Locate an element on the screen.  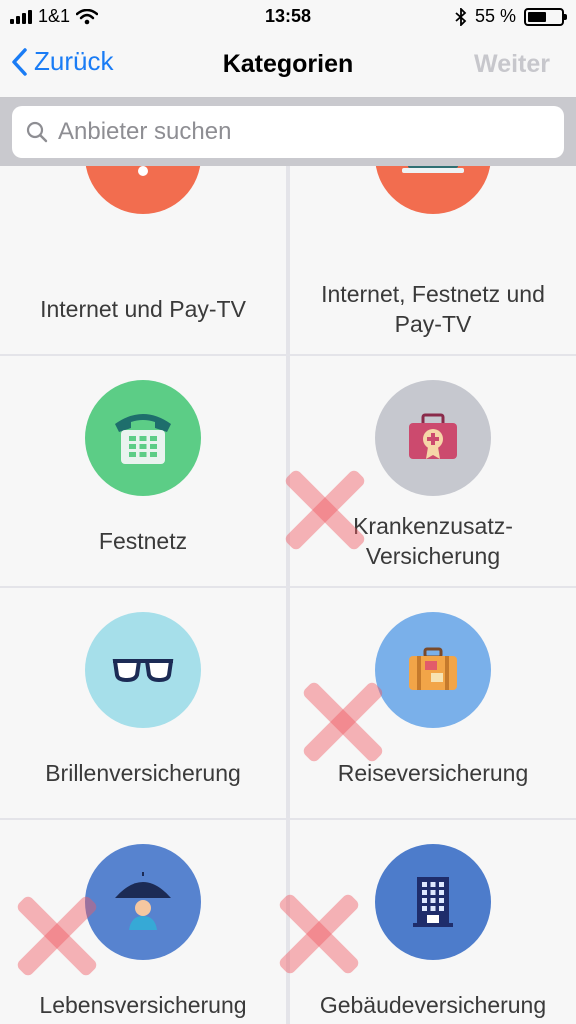
category-gebaeudeversicherung: Gebäudeversicherung is located at coordinates (433, 922).